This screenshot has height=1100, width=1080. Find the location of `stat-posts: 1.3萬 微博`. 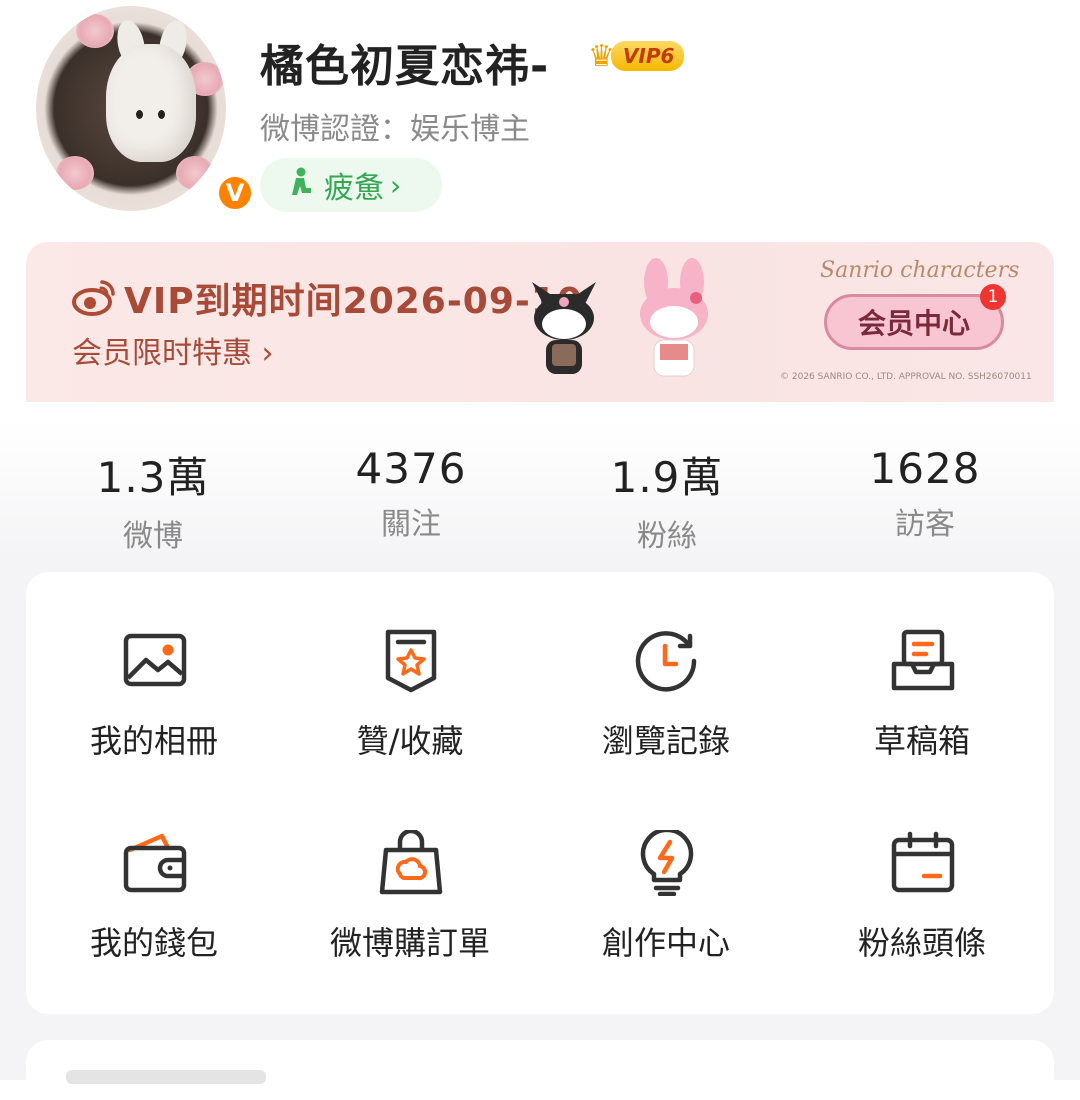

stat-posts: 1.3萬 微博 is located at coordinates (153, 499).